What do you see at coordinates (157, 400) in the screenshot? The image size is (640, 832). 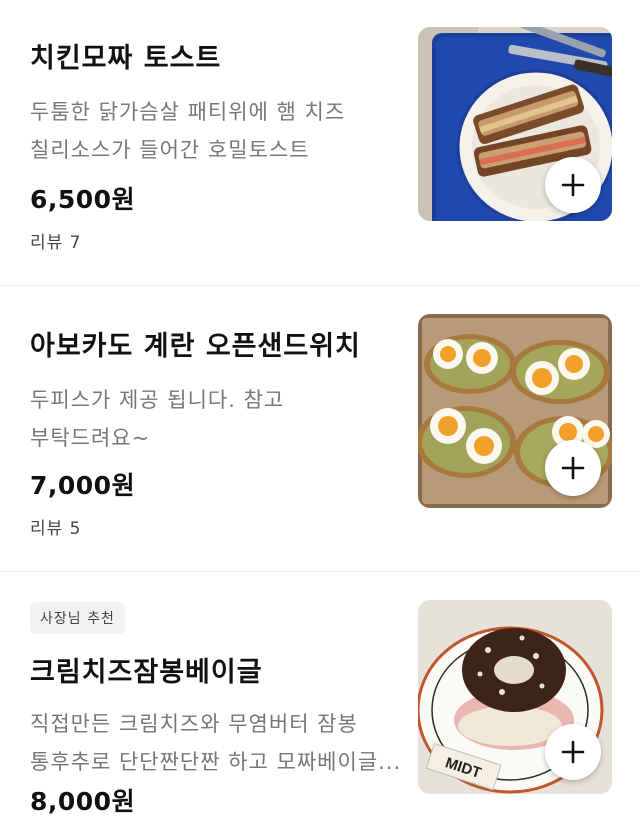 I see `description-line: 두피스가 제공 됩니다. 참고` at bounding box center [157, 400].